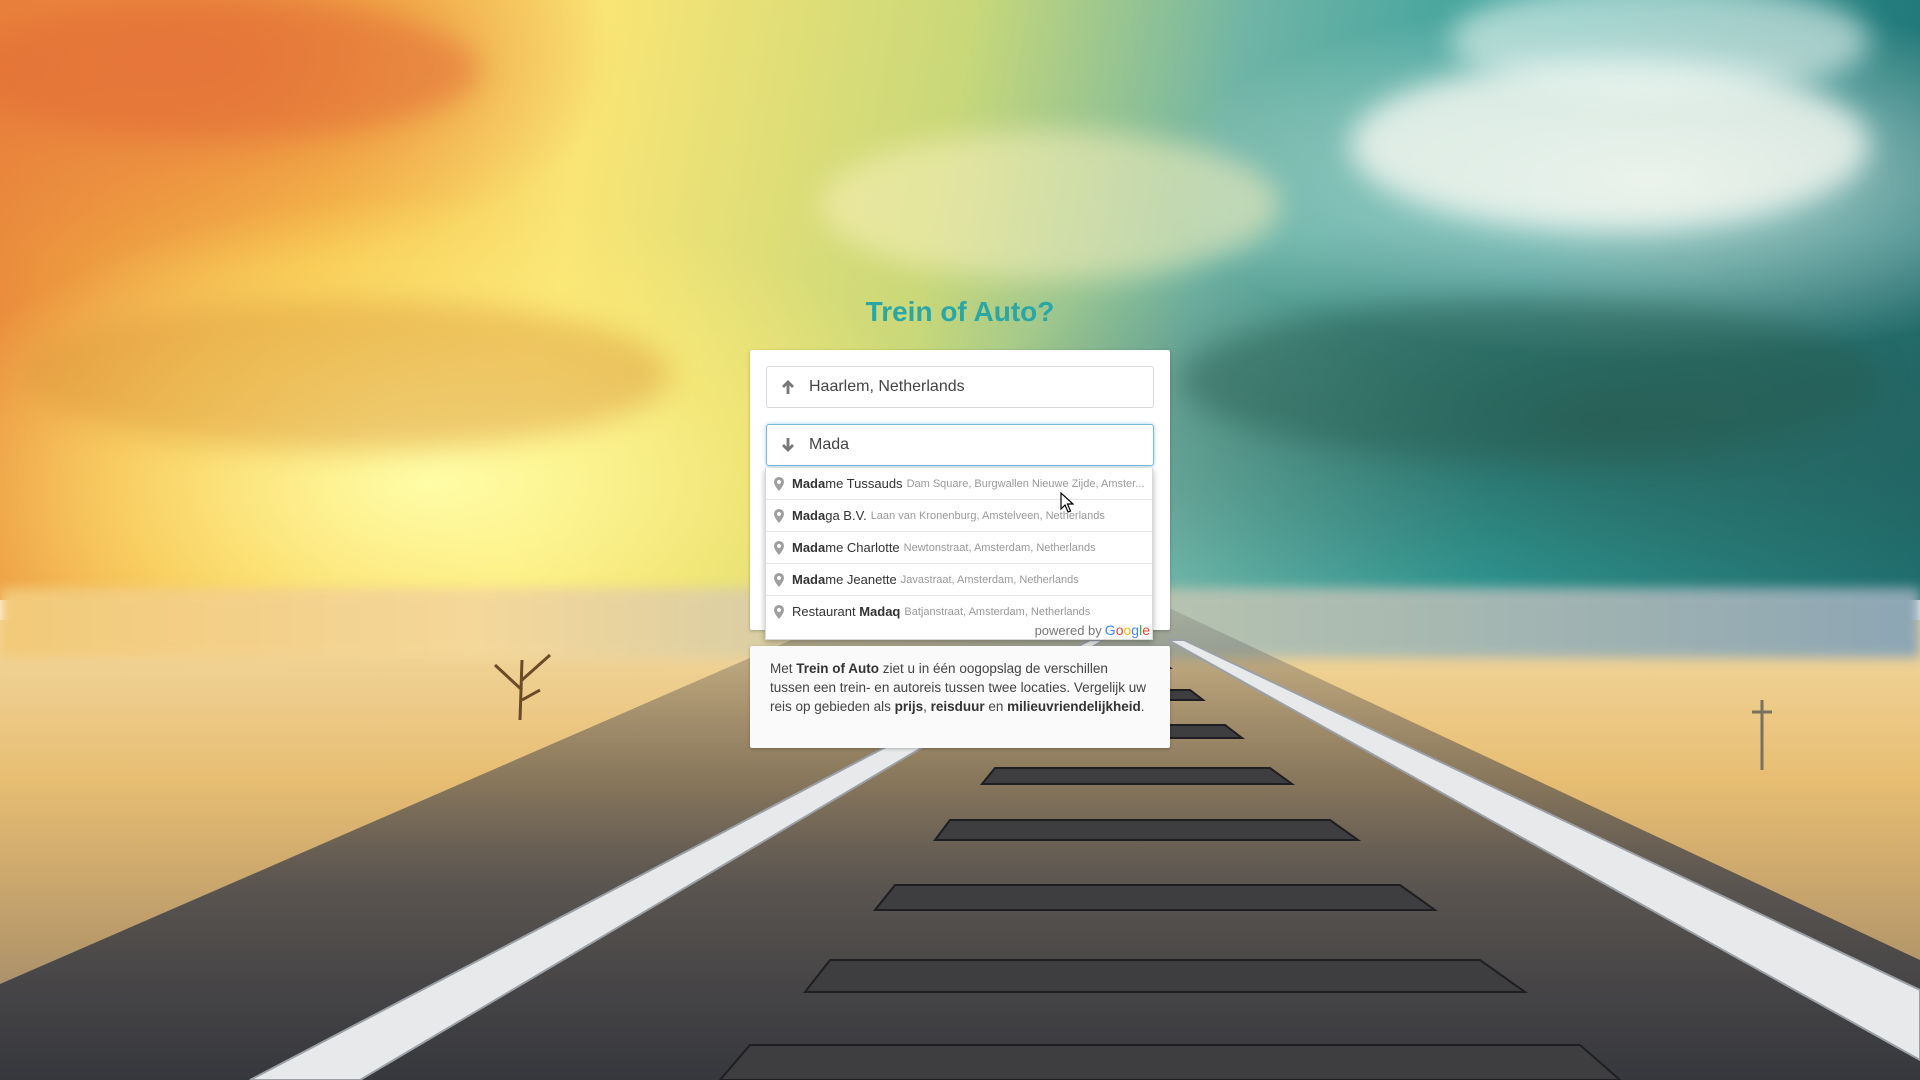 This screenshot has height=1080, width=1920. I want to click on autocomplete-main-text: Madame Charlotte, so click(846, 547).